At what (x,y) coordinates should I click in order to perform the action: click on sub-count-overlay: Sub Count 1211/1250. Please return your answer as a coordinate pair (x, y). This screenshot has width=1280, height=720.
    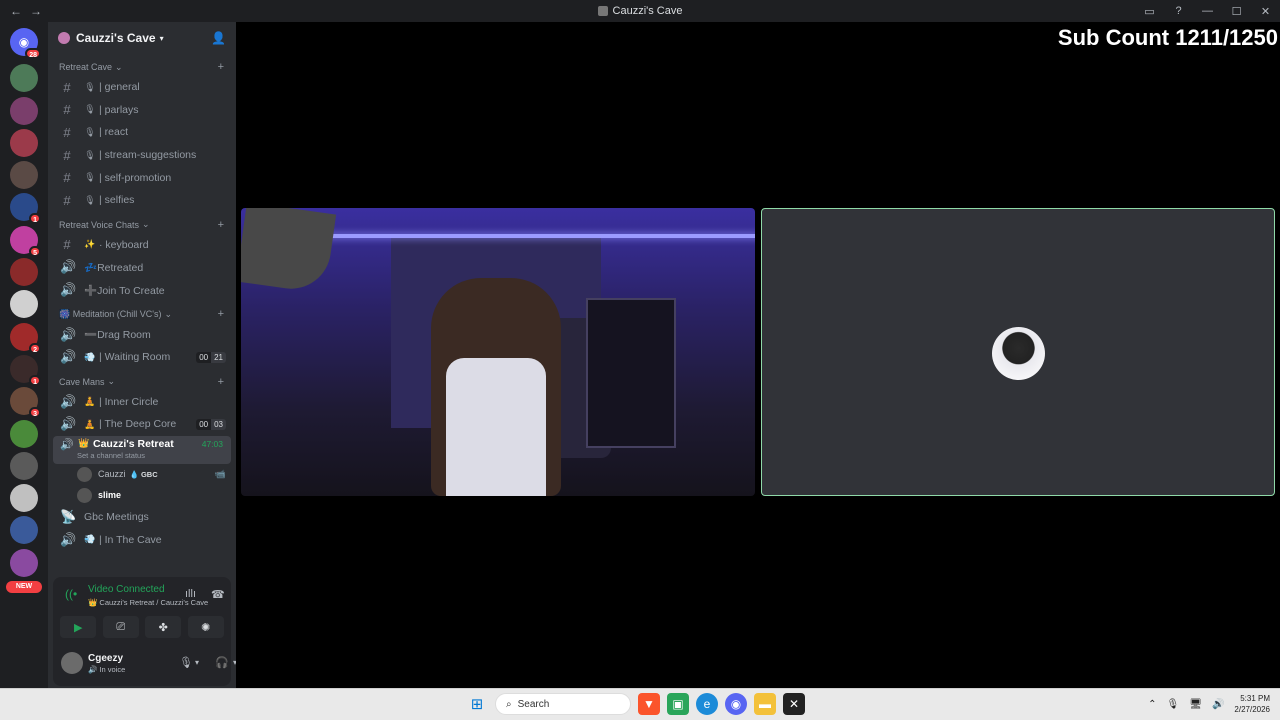
    Looking at the image, I should click on (1167, 37).